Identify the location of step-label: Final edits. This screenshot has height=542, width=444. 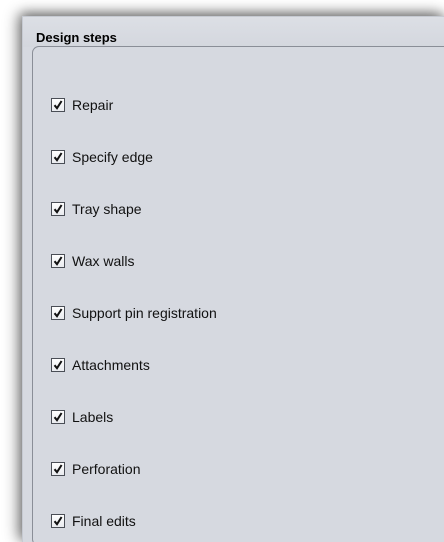
(104, 521).